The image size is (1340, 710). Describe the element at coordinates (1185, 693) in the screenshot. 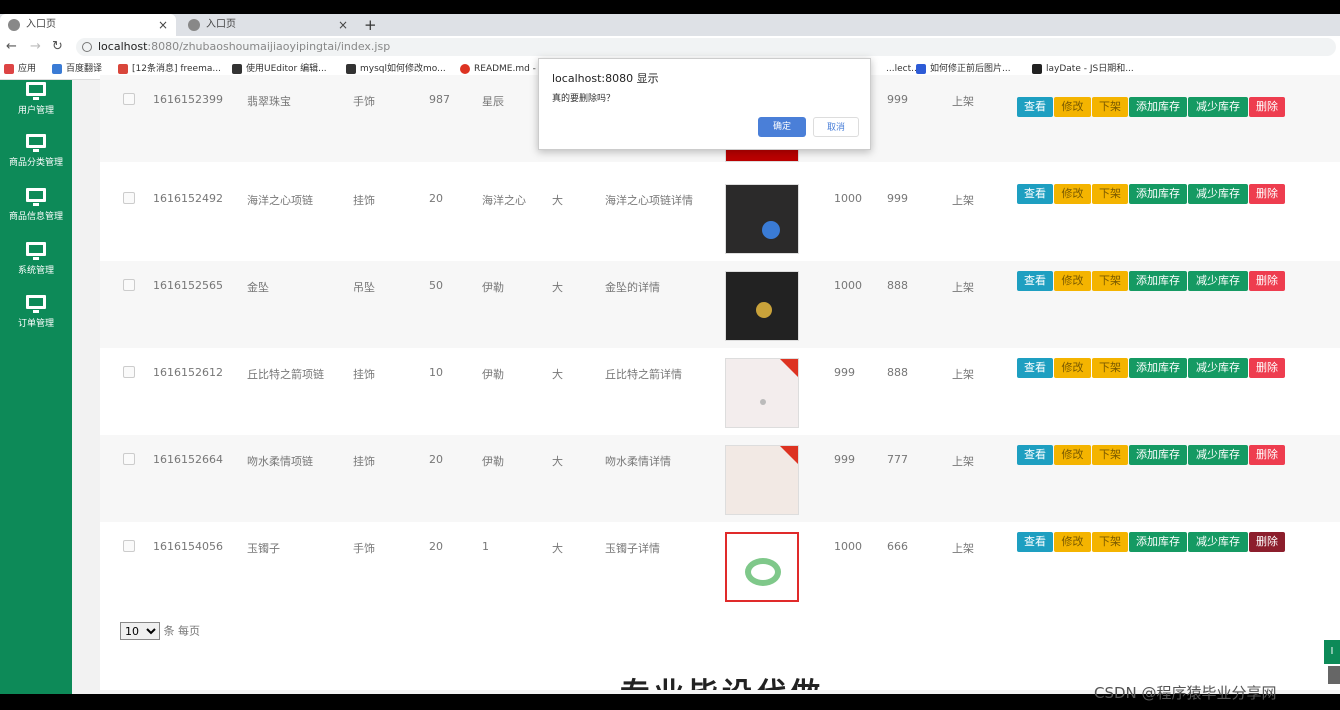

I see `watermark-text: CSDN @程序猿毕业分享网` at that location.